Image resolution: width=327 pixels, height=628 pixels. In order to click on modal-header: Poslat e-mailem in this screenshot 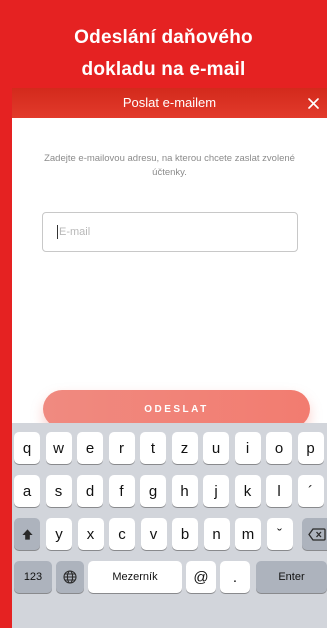, I will do `click(169, 103)`.